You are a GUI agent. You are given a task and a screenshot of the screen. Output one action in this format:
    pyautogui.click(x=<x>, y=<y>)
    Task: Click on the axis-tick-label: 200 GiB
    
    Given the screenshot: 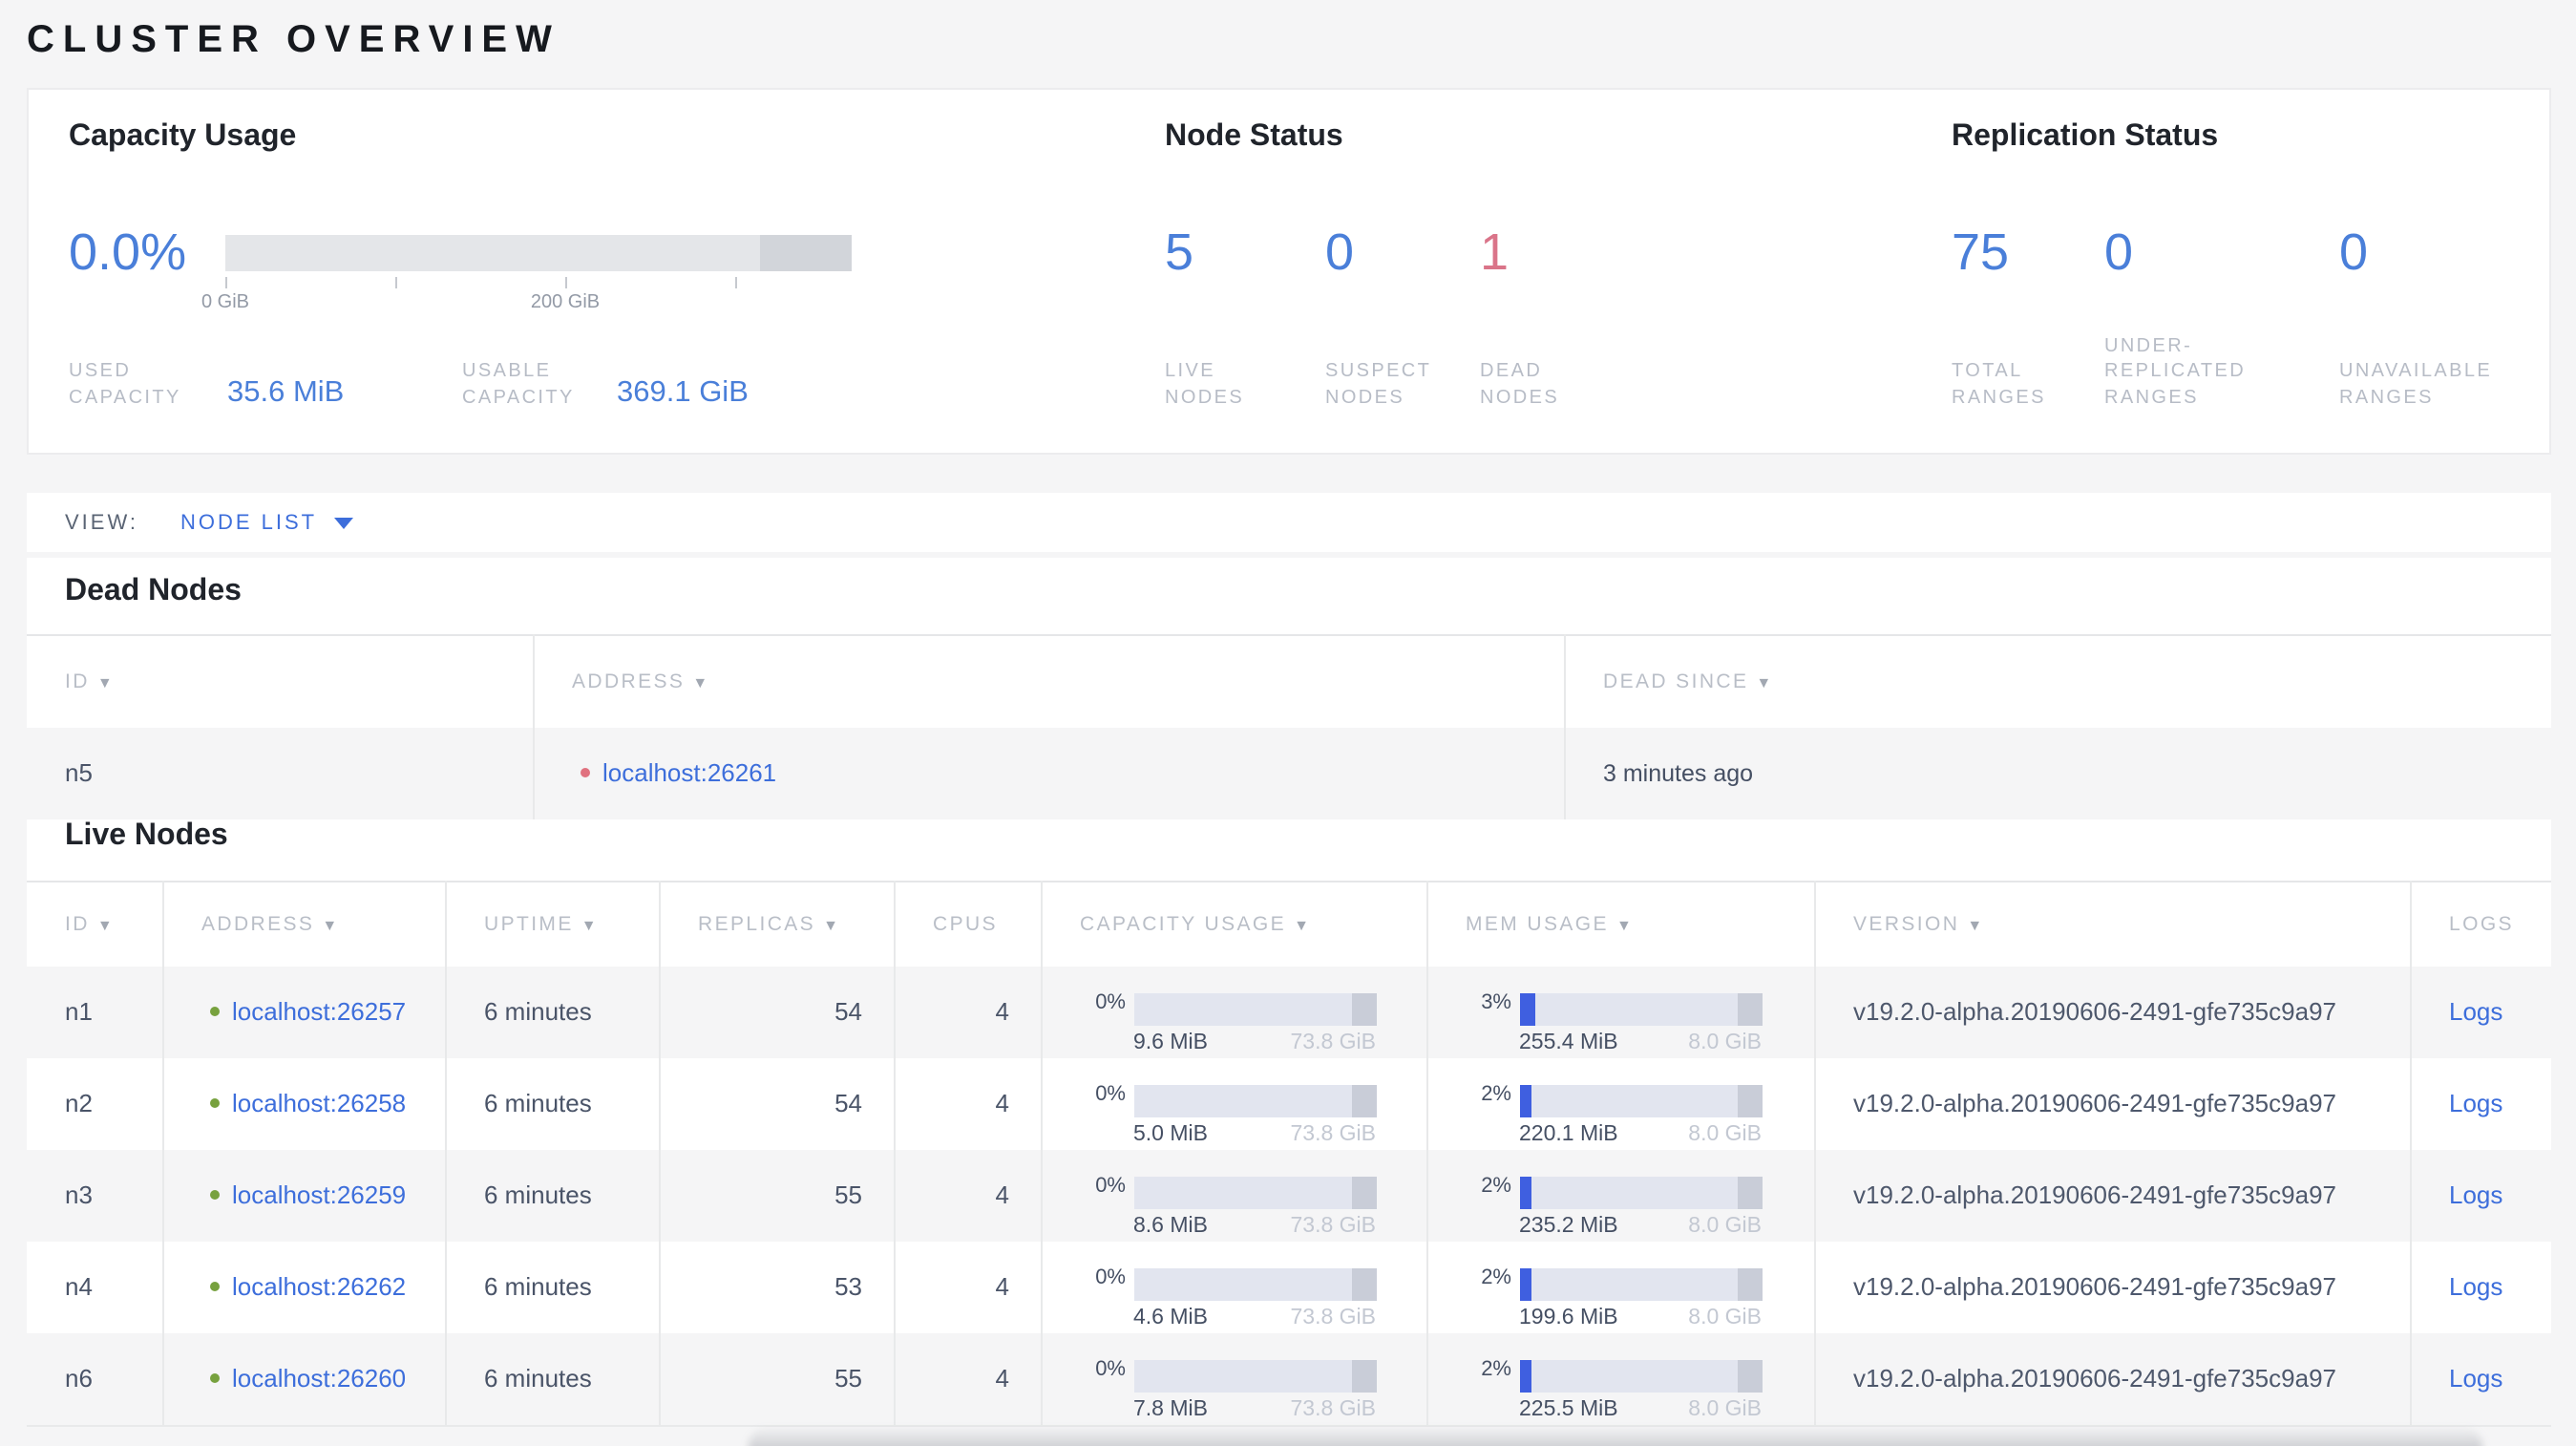 What is the action you would take?
    pyautogui.click(x=565, y=302)
    